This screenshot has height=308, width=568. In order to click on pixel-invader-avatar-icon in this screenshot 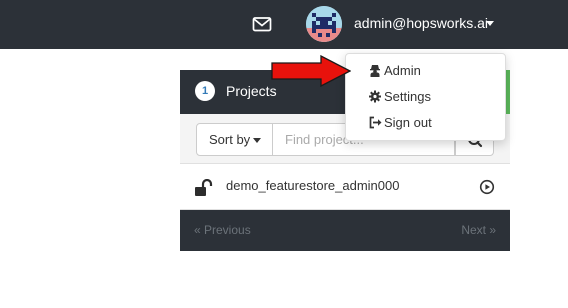, I will do `click(324, 24)`.